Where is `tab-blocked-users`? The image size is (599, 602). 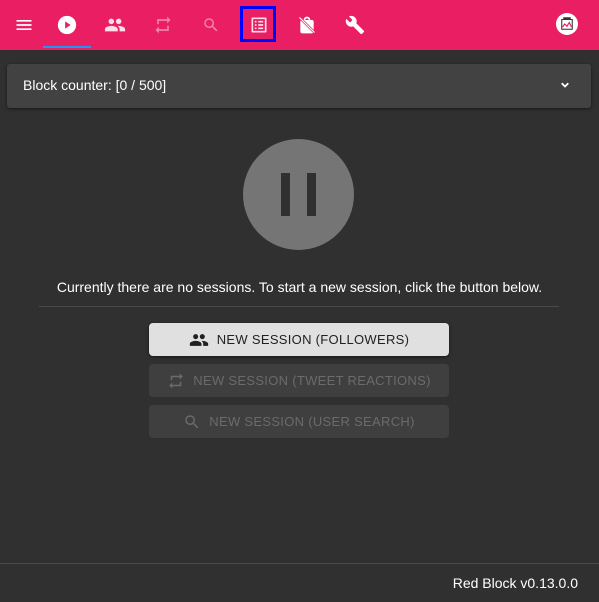 tab-blocked-users is located at coordinates (307, 25).